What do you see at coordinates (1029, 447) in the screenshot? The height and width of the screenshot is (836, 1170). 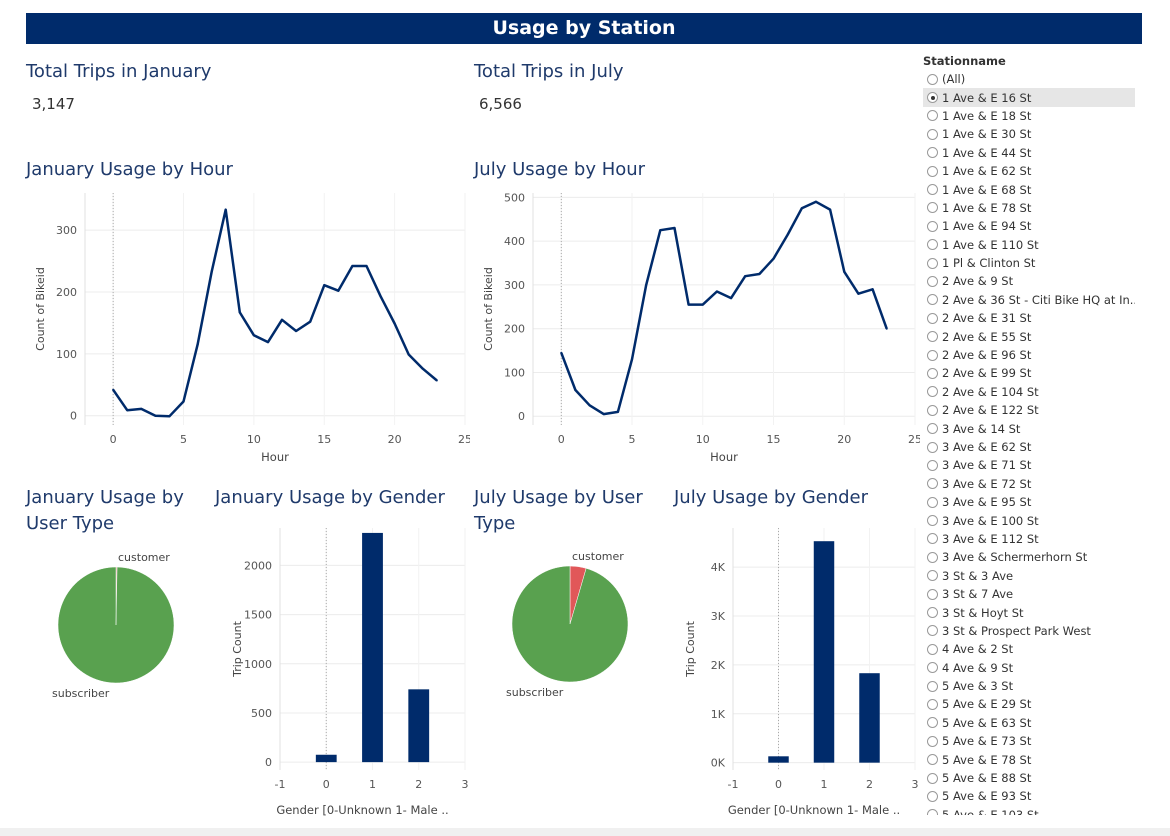 I see `station-option: 3 Ave & E 62 St` at bounding box center [1029, 447].